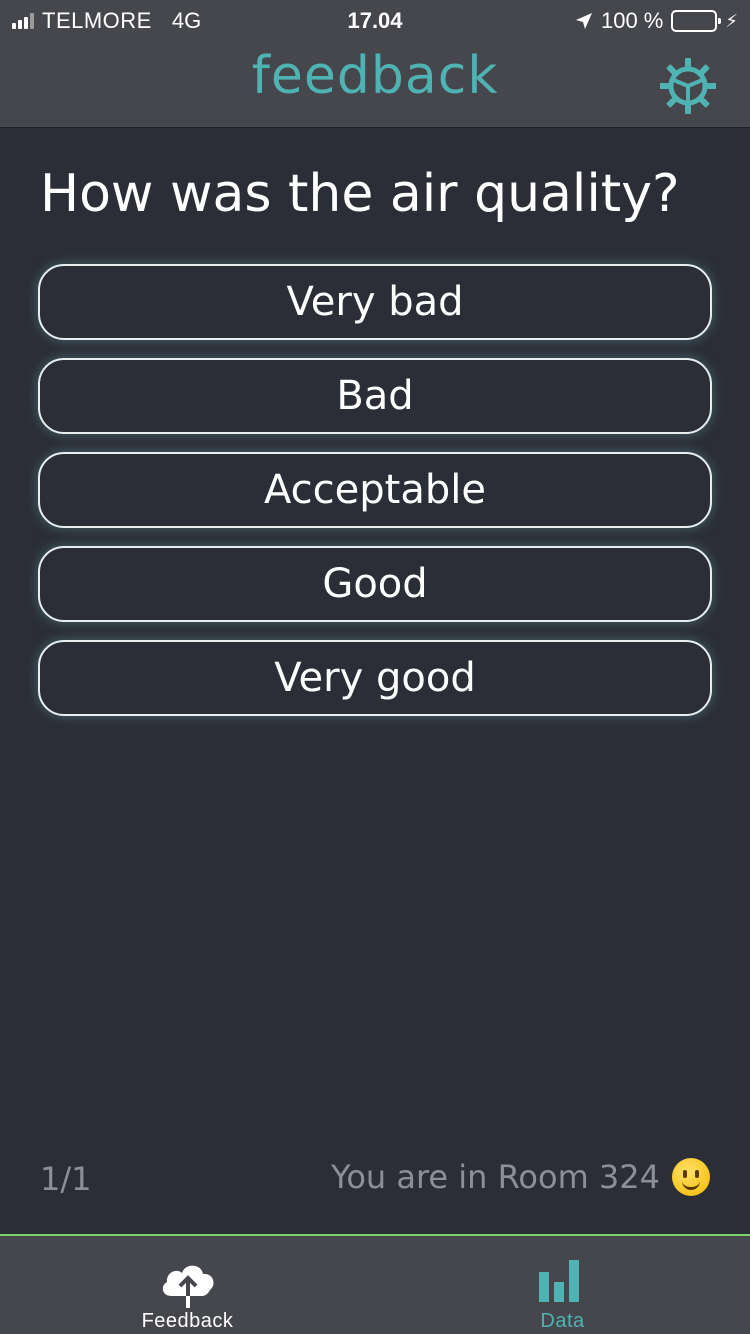 This screenshot has width=750, height=1334. I want to click on app-title: feedback, so click(375, 76).